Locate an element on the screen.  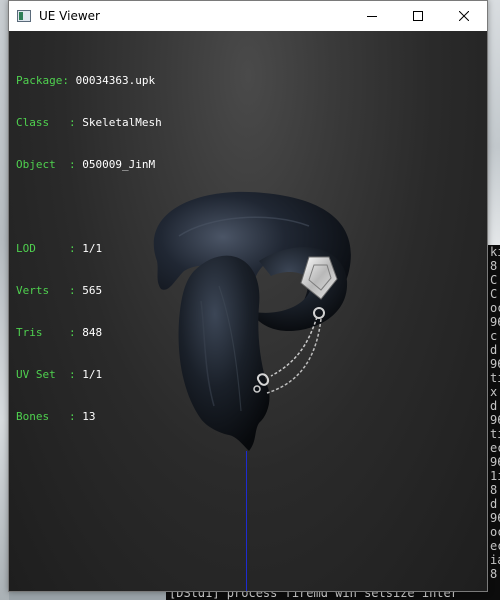
maximize-button is located at coordinates (418, 16).